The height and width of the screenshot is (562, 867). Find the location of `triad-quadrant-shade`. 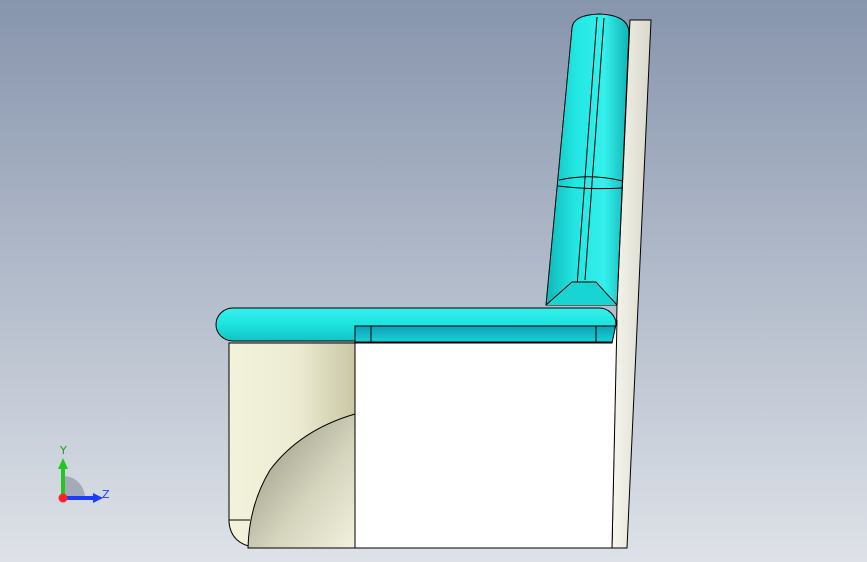

triad-quadrant-shade is located at coordinates (74, 487).